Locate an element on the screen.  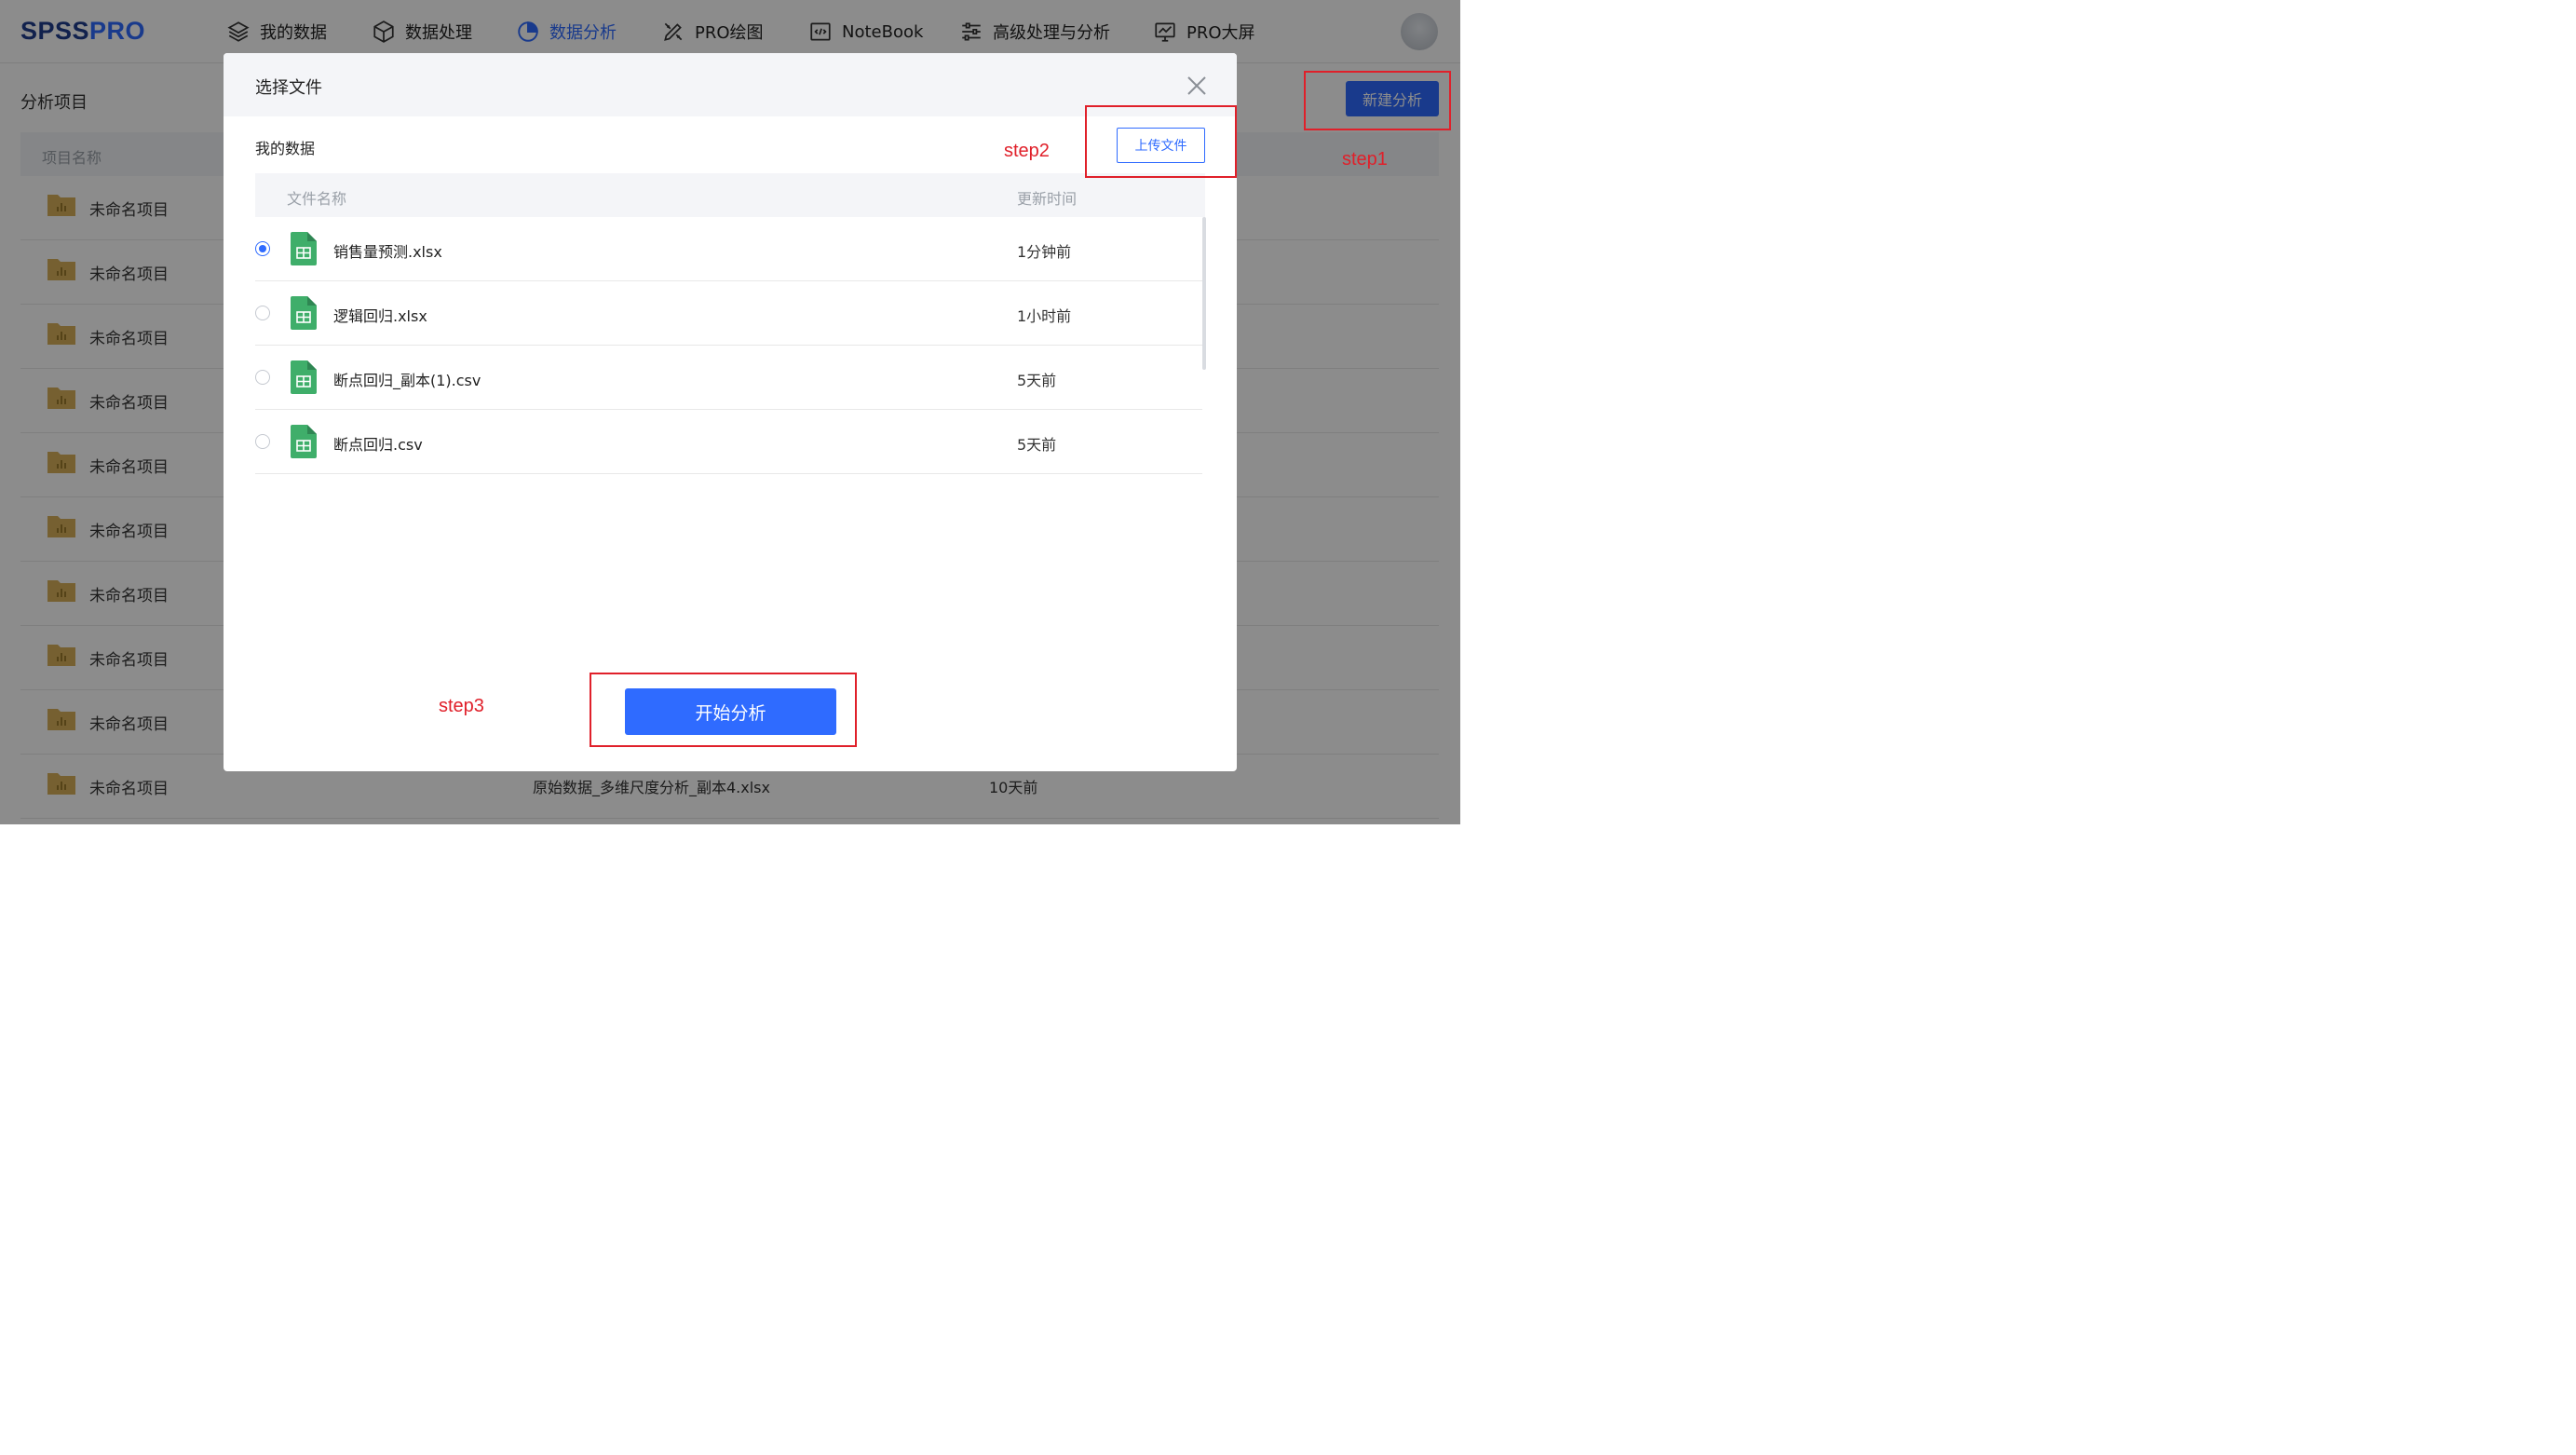
file-name: 逻辑回归.xlsx is located at coordinates (380, 316).